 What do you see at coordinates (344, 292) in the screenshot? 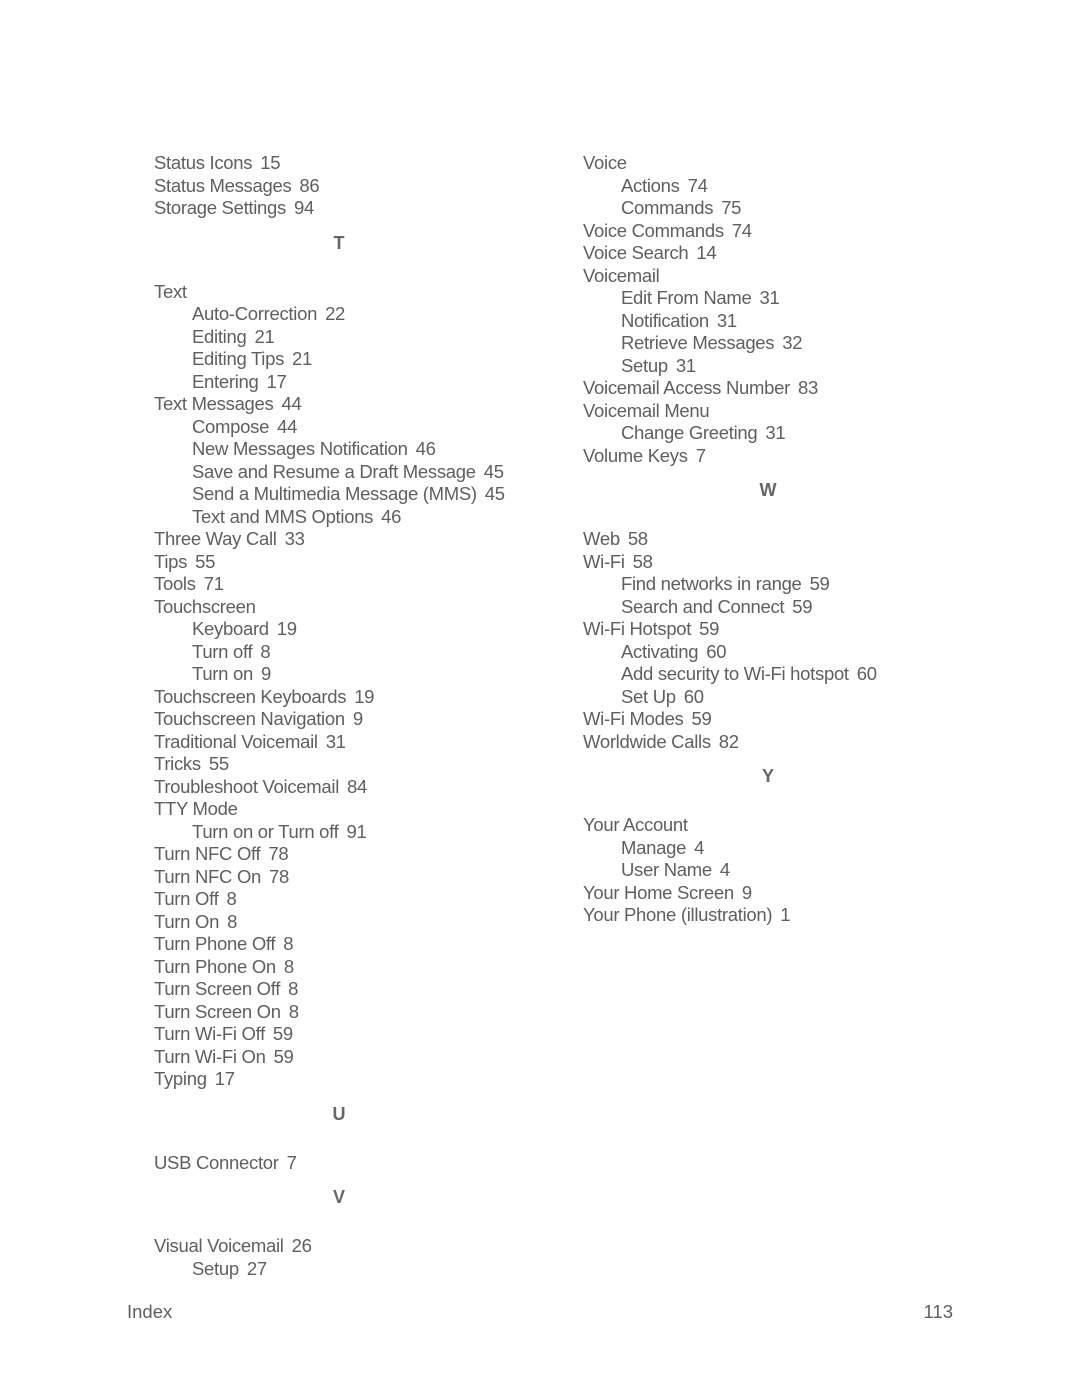
I see `index-entry: Text` at bounding box center [344, 292].